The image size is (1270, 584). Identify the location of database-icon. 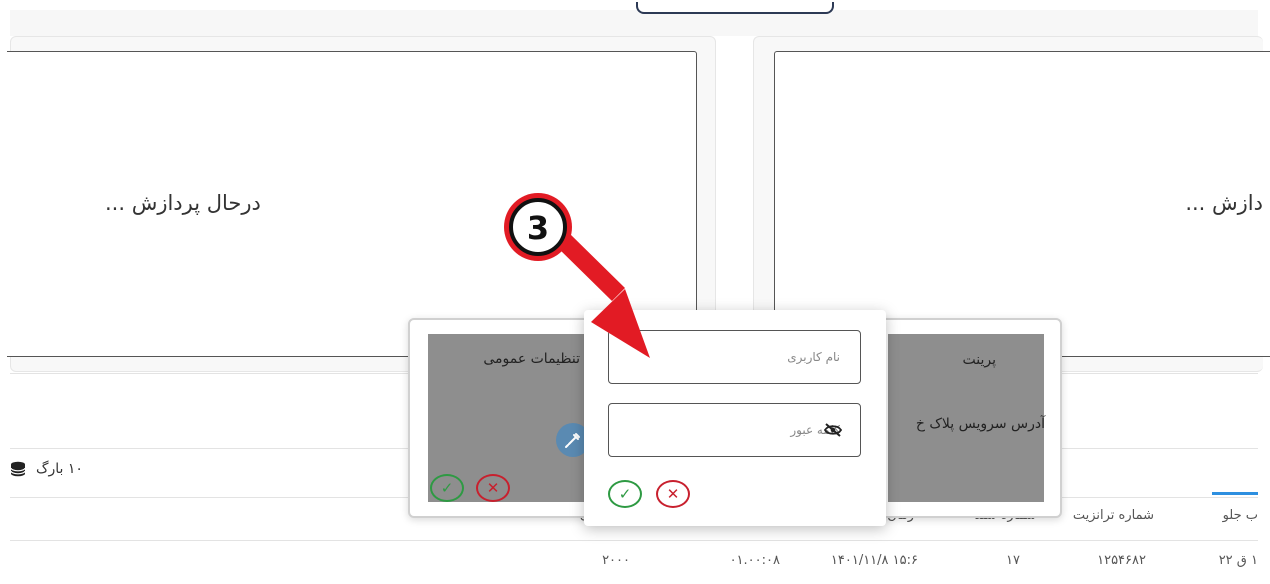
(18, 469).